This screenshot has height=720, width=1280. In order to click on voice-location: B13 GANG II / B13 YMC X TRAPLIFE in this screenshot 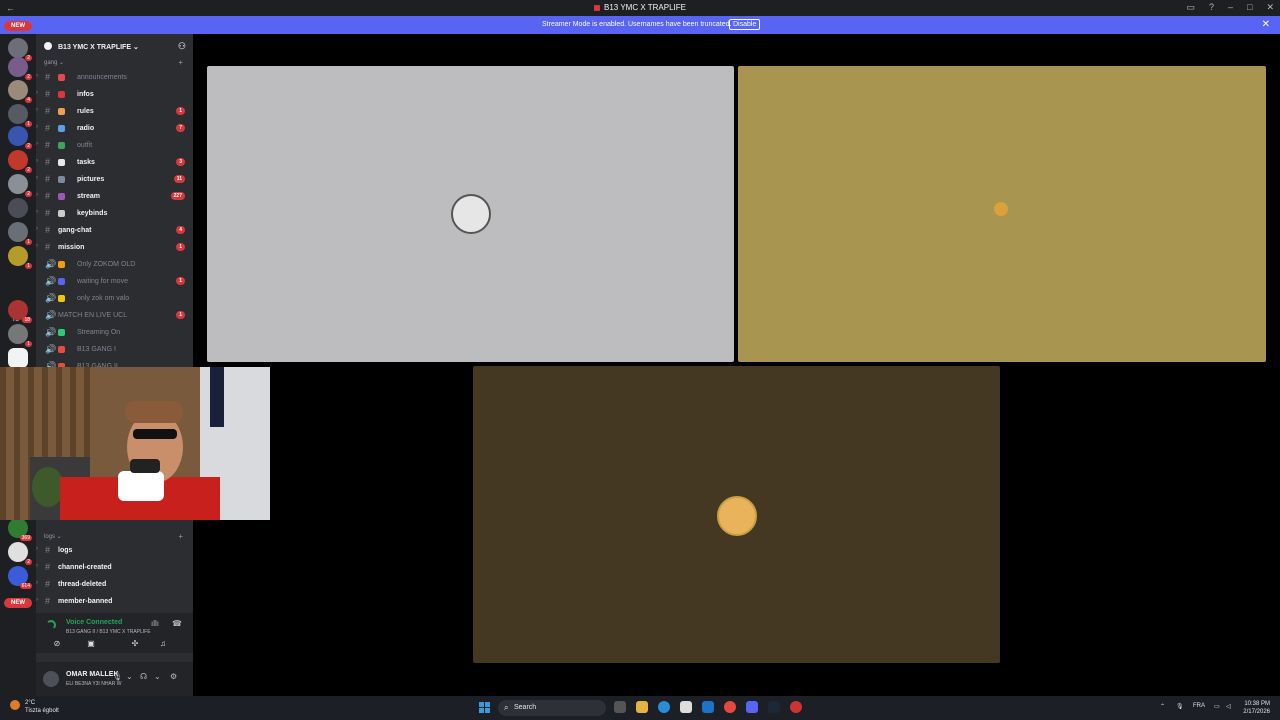, I will do `click(108, 632)`.